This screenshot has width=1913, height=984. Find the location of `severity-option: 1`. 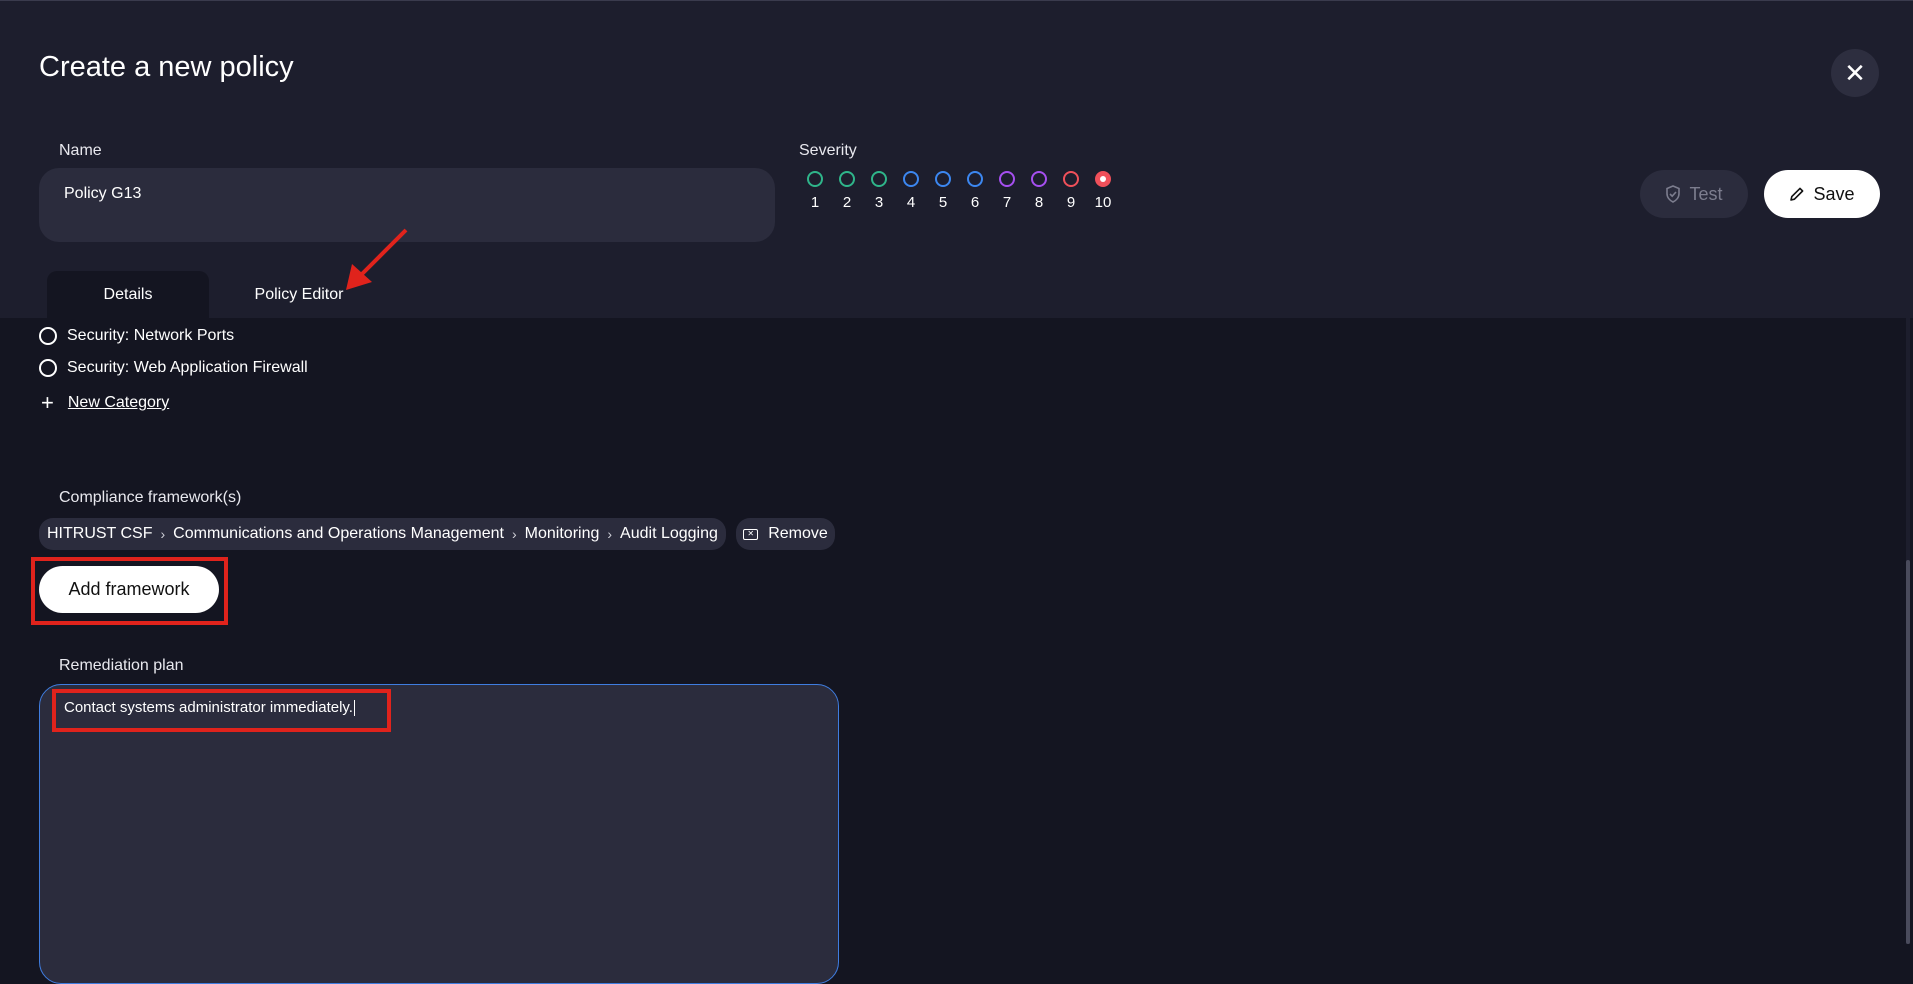

severity-option: 1 is located at coordinates (815, 191).